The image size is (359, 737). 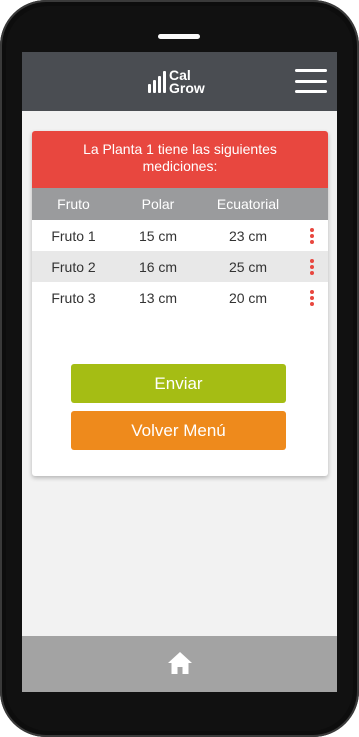 What do you see at coordinates (73, 204) in the screenshot?
I see `column-header-fruto: Fruto` at bounding box center [73, 204].